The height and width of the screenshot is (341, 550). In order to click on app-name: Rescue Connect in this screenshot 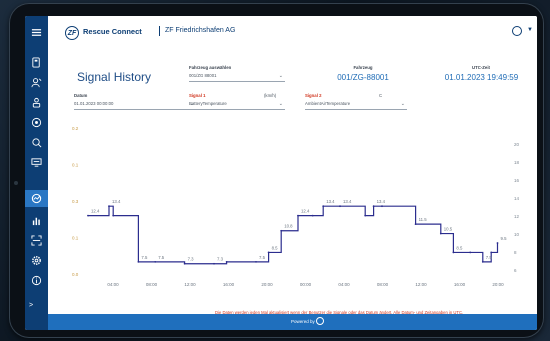, I will do `click(112, 31)`.